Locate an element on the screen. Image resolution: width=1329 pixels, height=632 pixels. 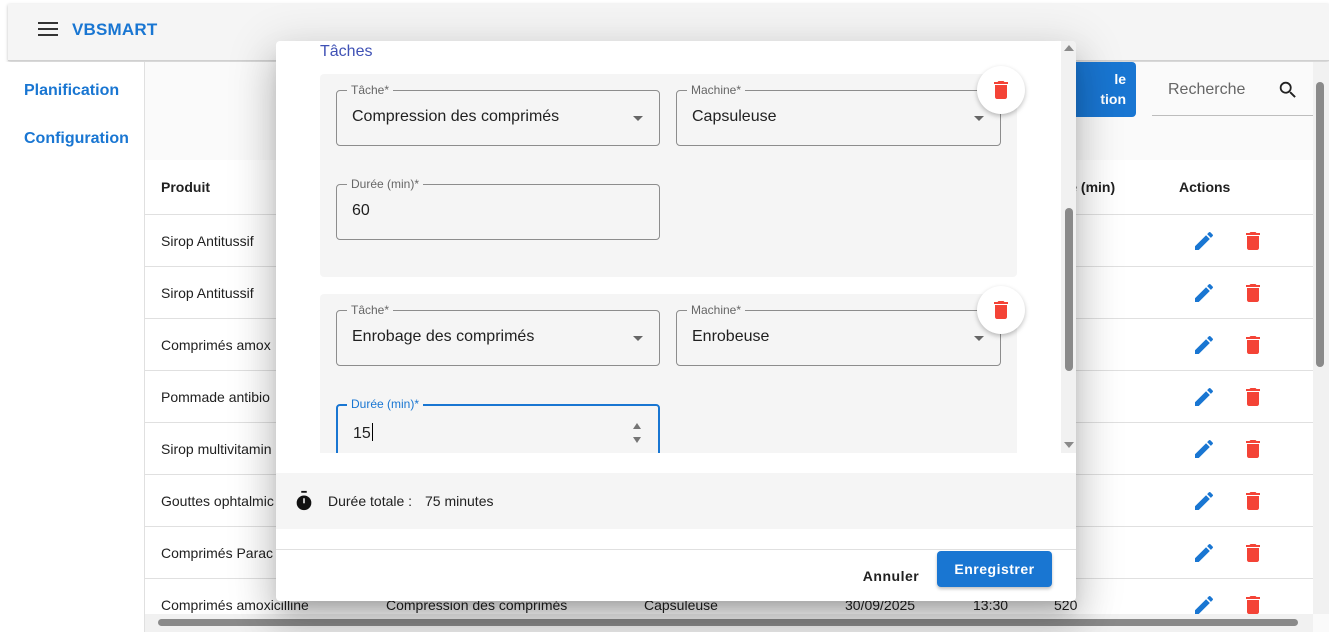
header-produit: Produit is located at coordinates (185, 187).